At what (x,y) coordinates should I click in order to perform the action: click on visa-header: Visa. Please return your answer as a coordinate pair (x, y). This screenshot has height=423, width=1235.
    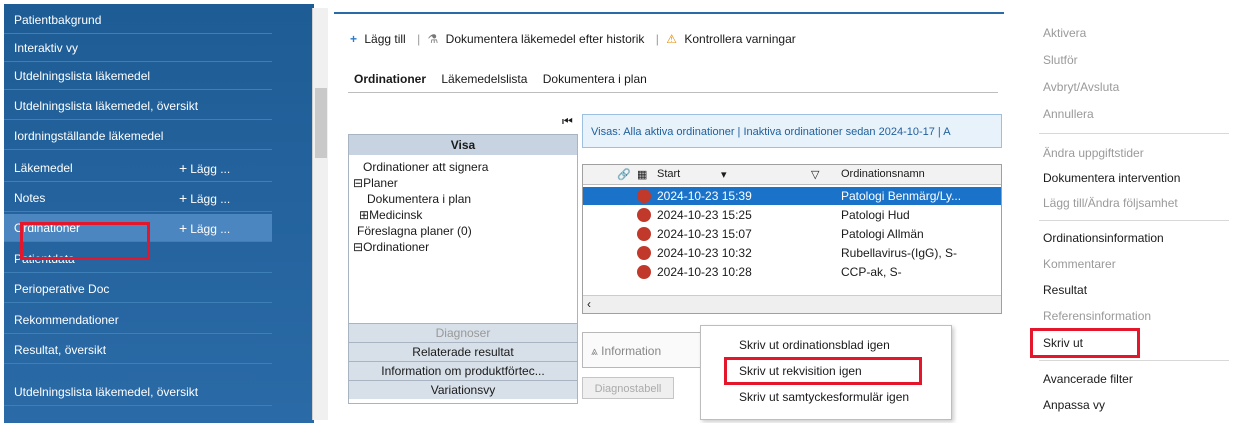
    Looking at the image, I should click on (463, 145).